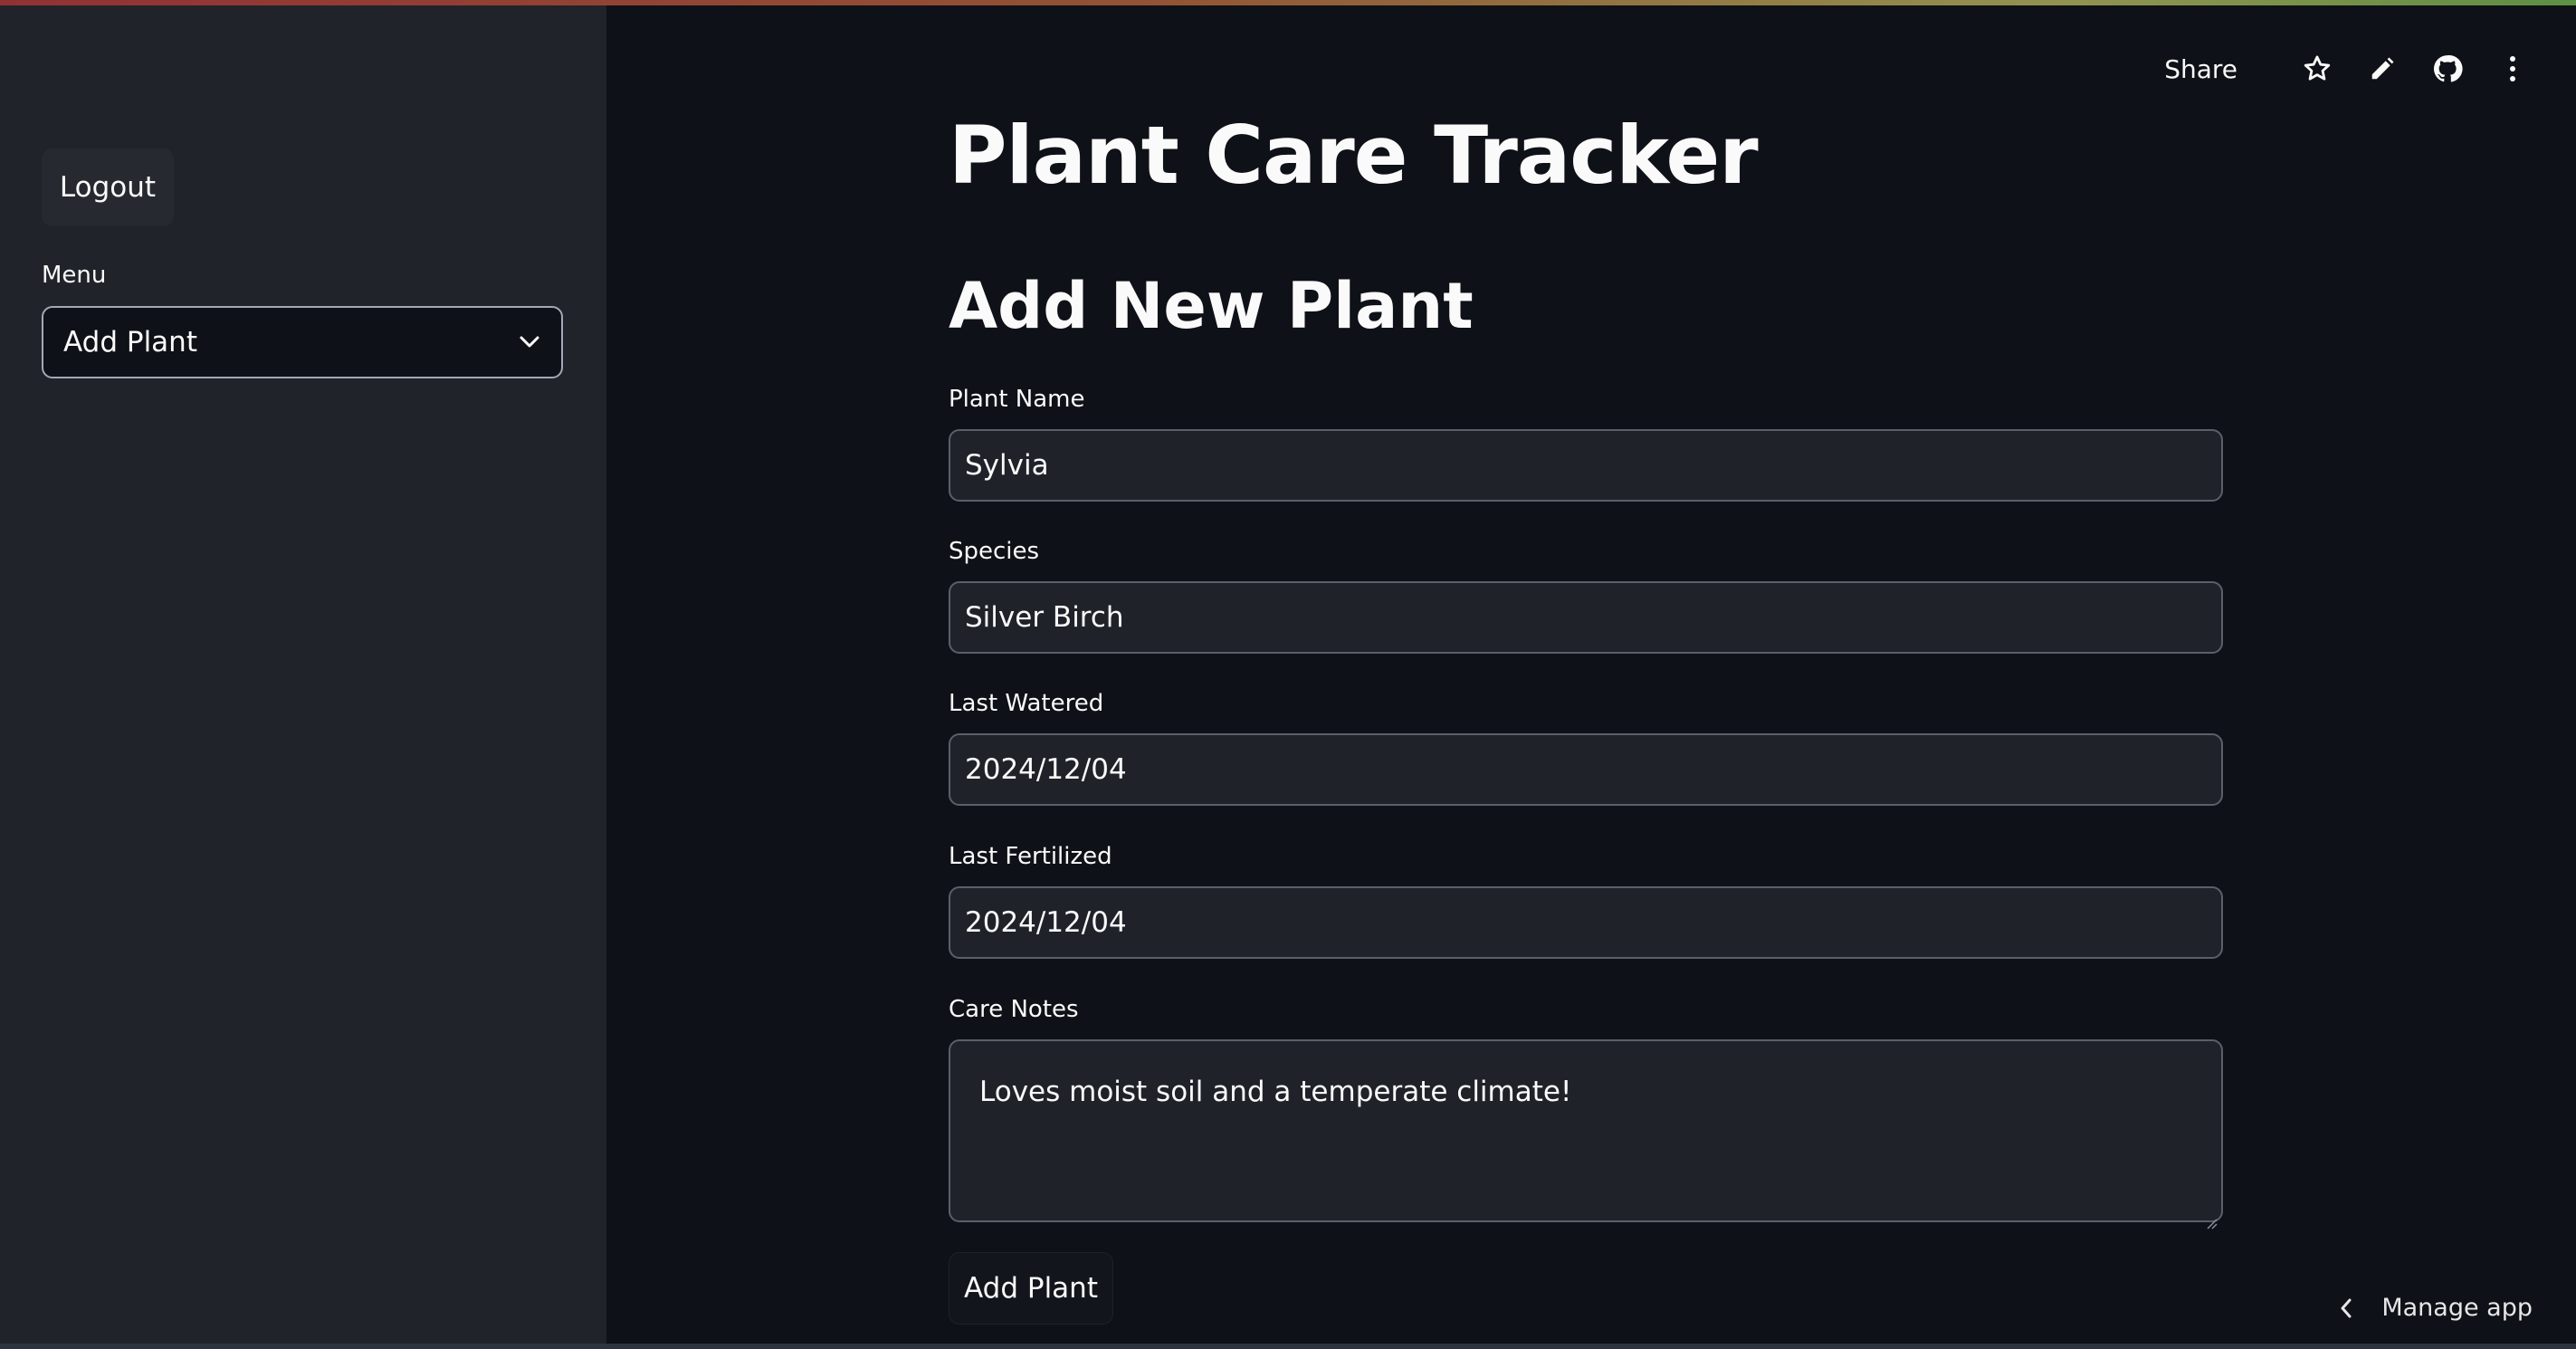 The width and height of the screenshot is (2576, 1349). I want to click on share-button: Share, so click(2200, 69).